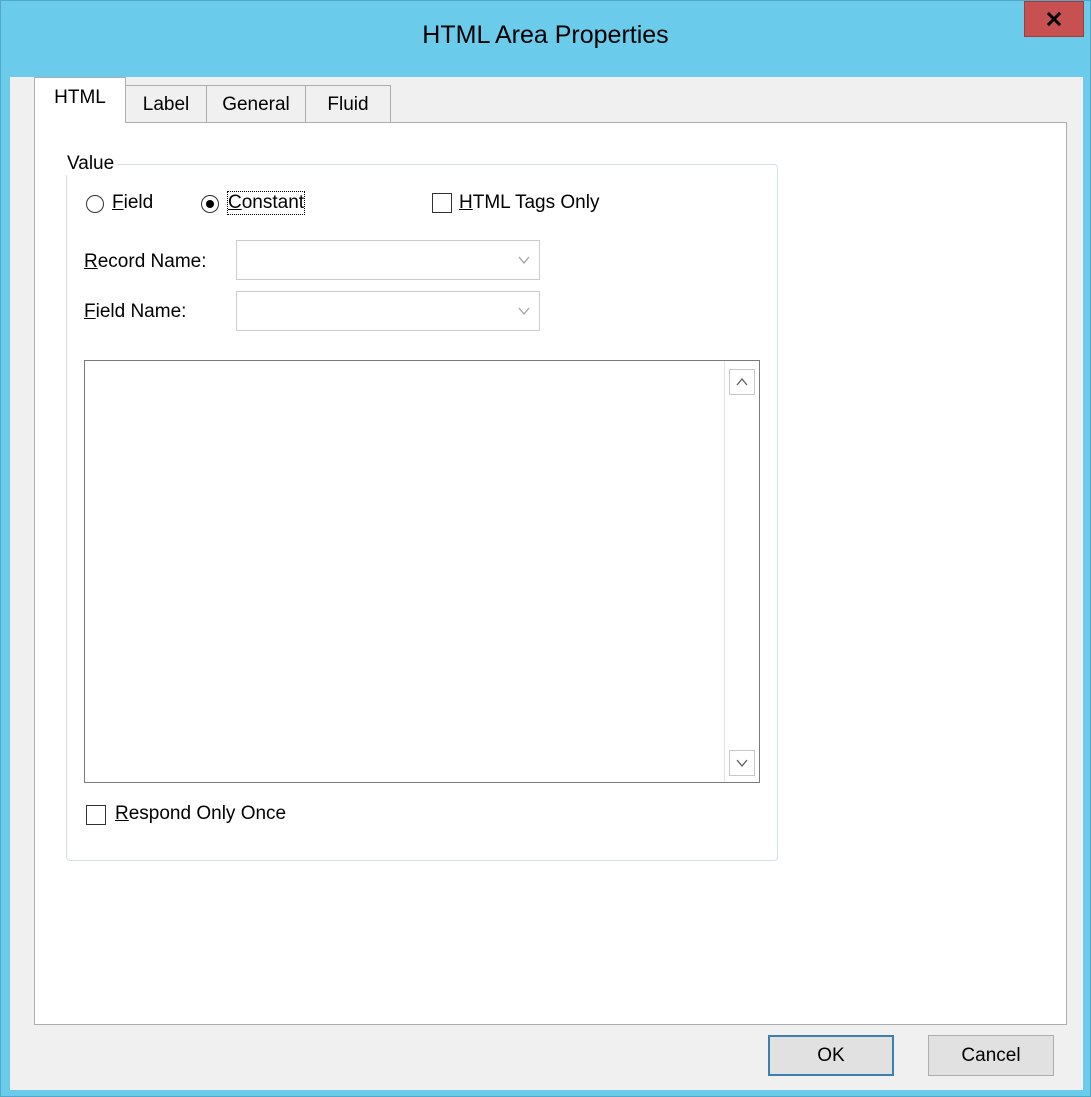 Image resolution: width=1091 pixels, height=1097 pixels. What do you see at coordinates (91, 164) in the screenshot?
I see `value-group-legend: Value` at bounding box center [91, 164].